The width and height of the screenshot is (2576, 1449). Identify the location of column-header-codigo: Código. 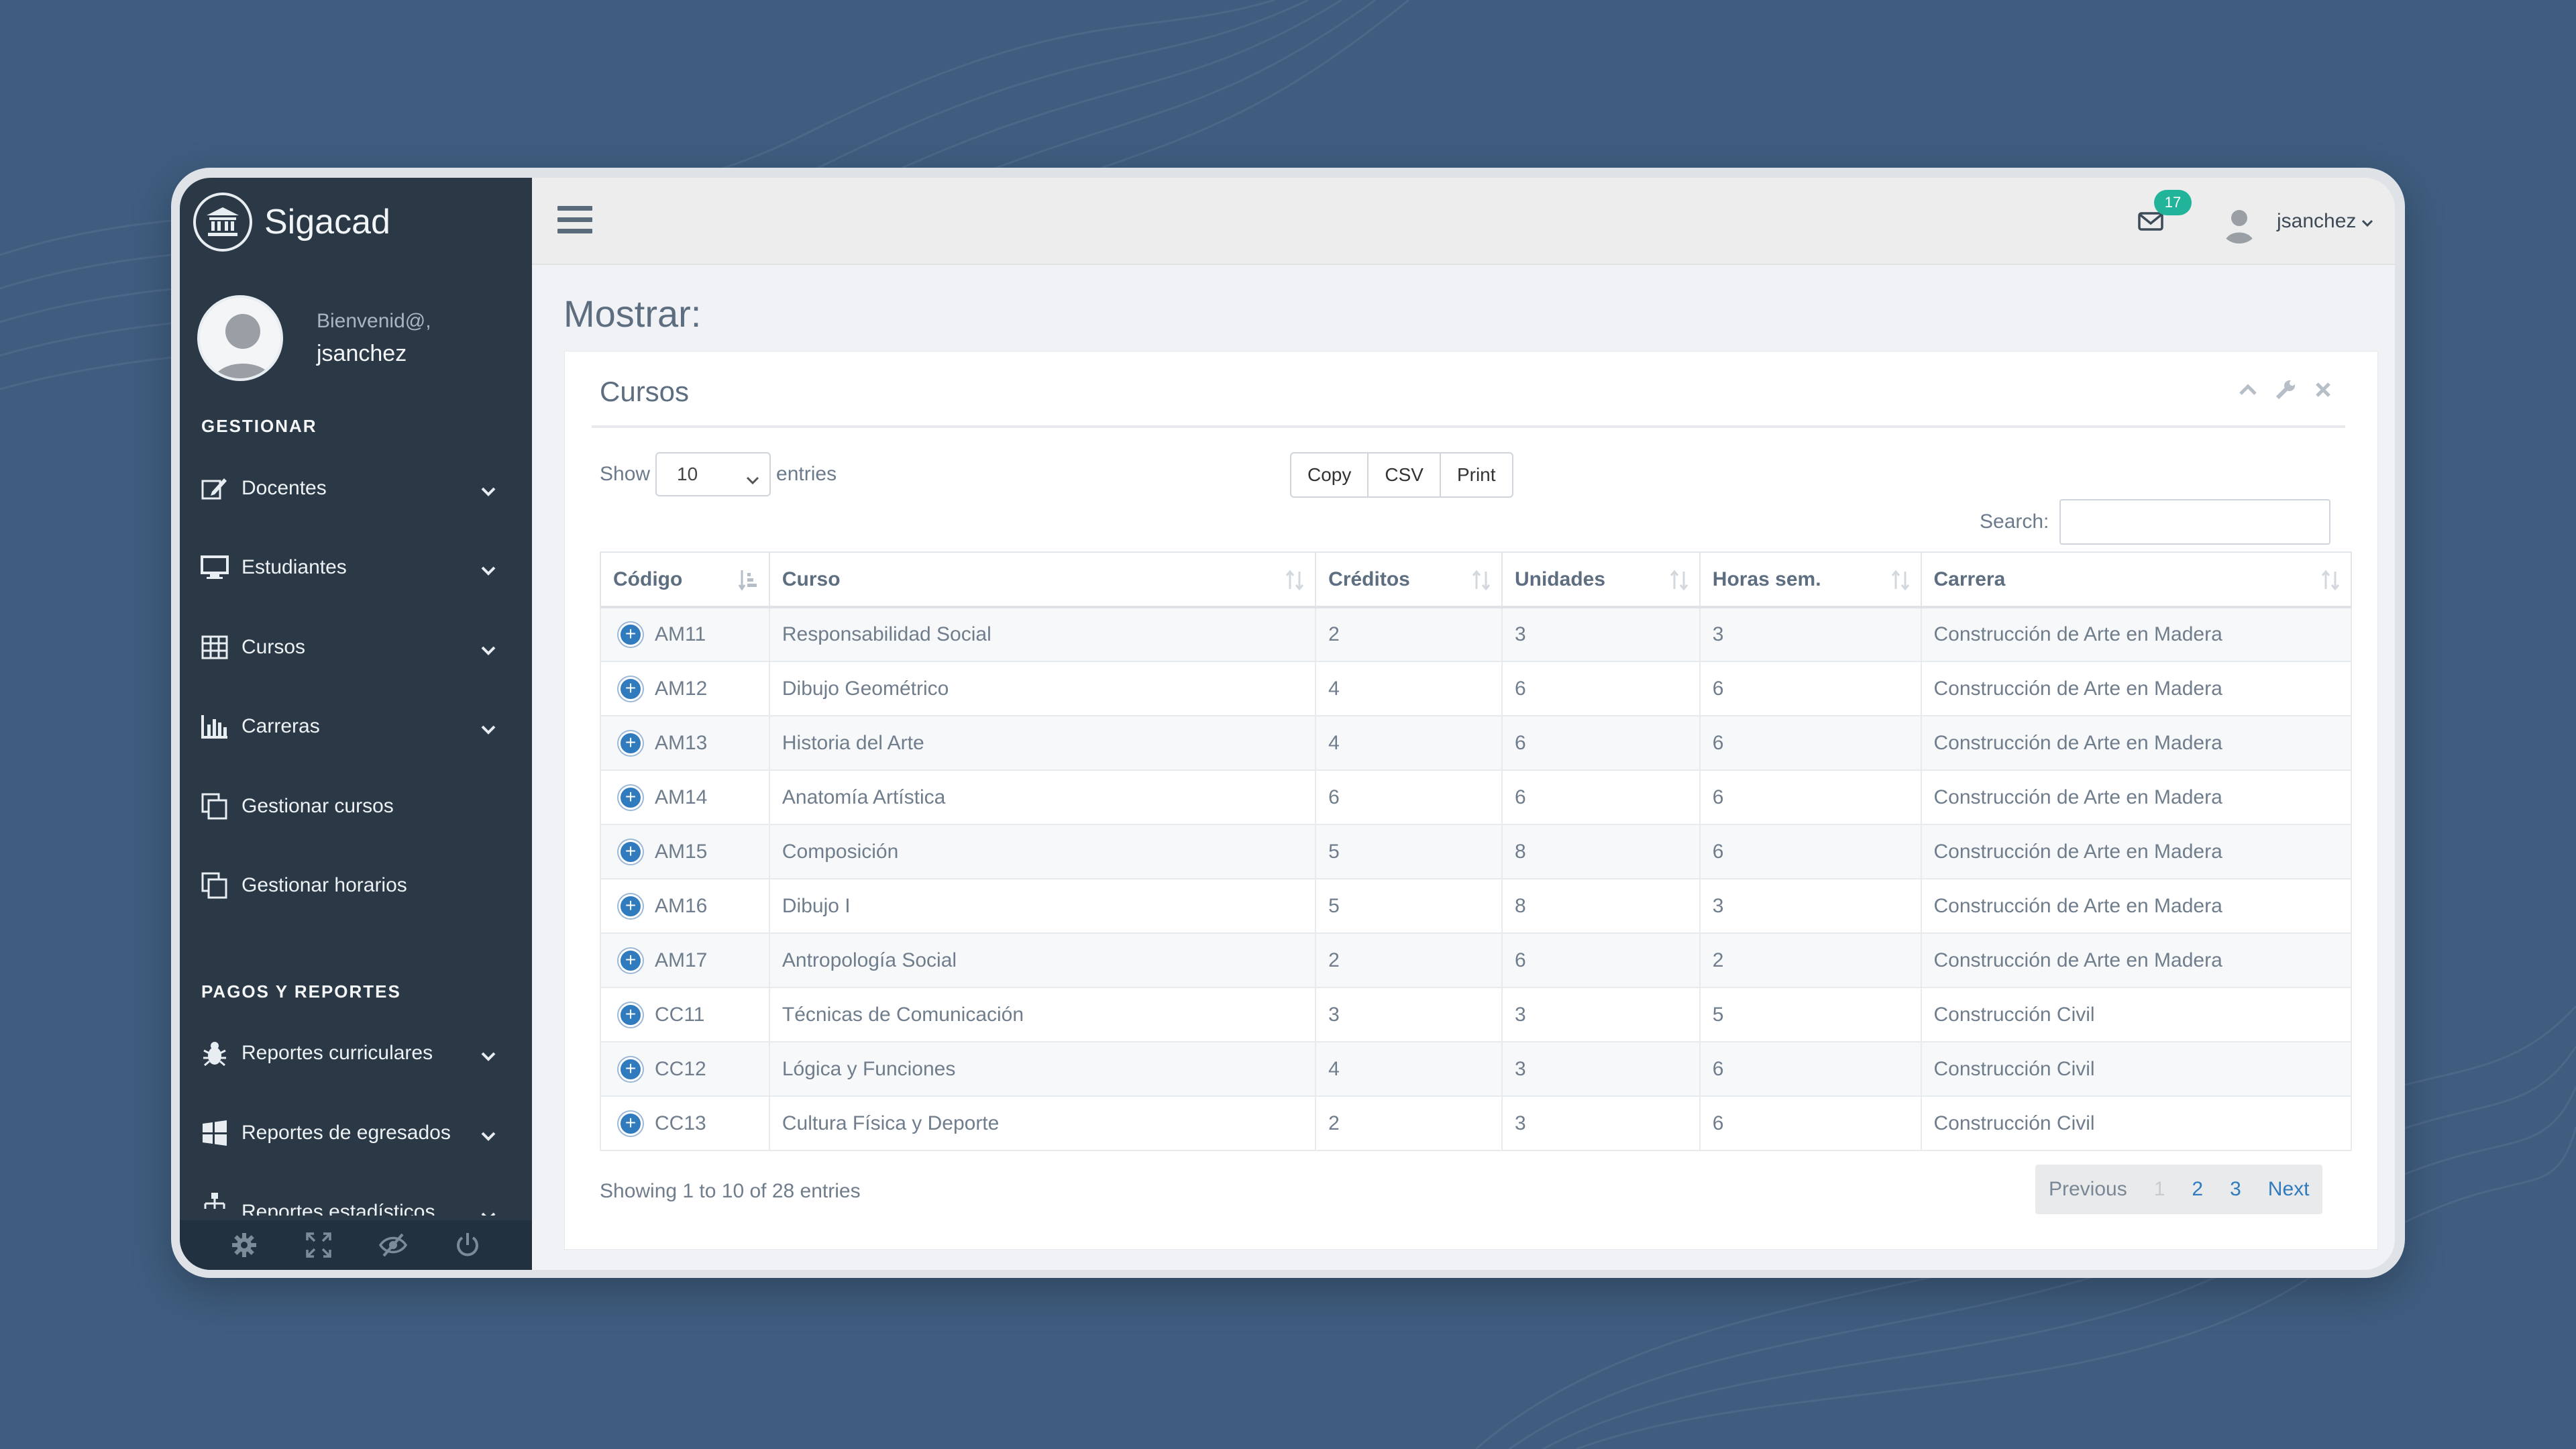
(685, 579).